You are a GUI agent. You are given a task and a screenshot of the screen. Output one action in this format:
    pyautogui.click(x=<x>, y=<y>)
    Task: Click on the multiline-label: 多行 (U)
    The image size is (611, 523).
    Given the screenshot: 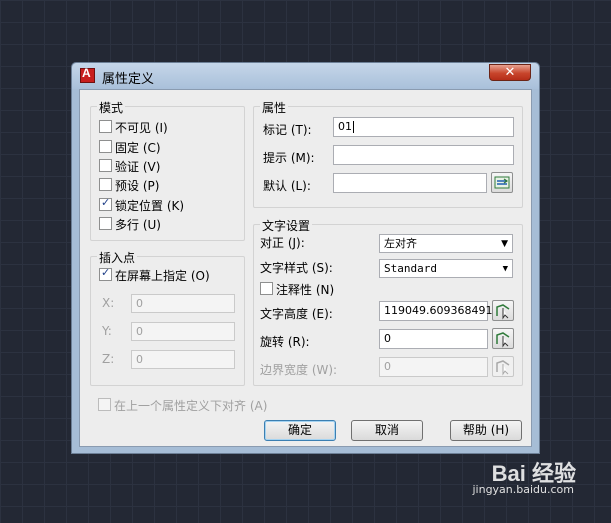 What is the action you would take?
    pyautogui.click(x=138, y=225)
    